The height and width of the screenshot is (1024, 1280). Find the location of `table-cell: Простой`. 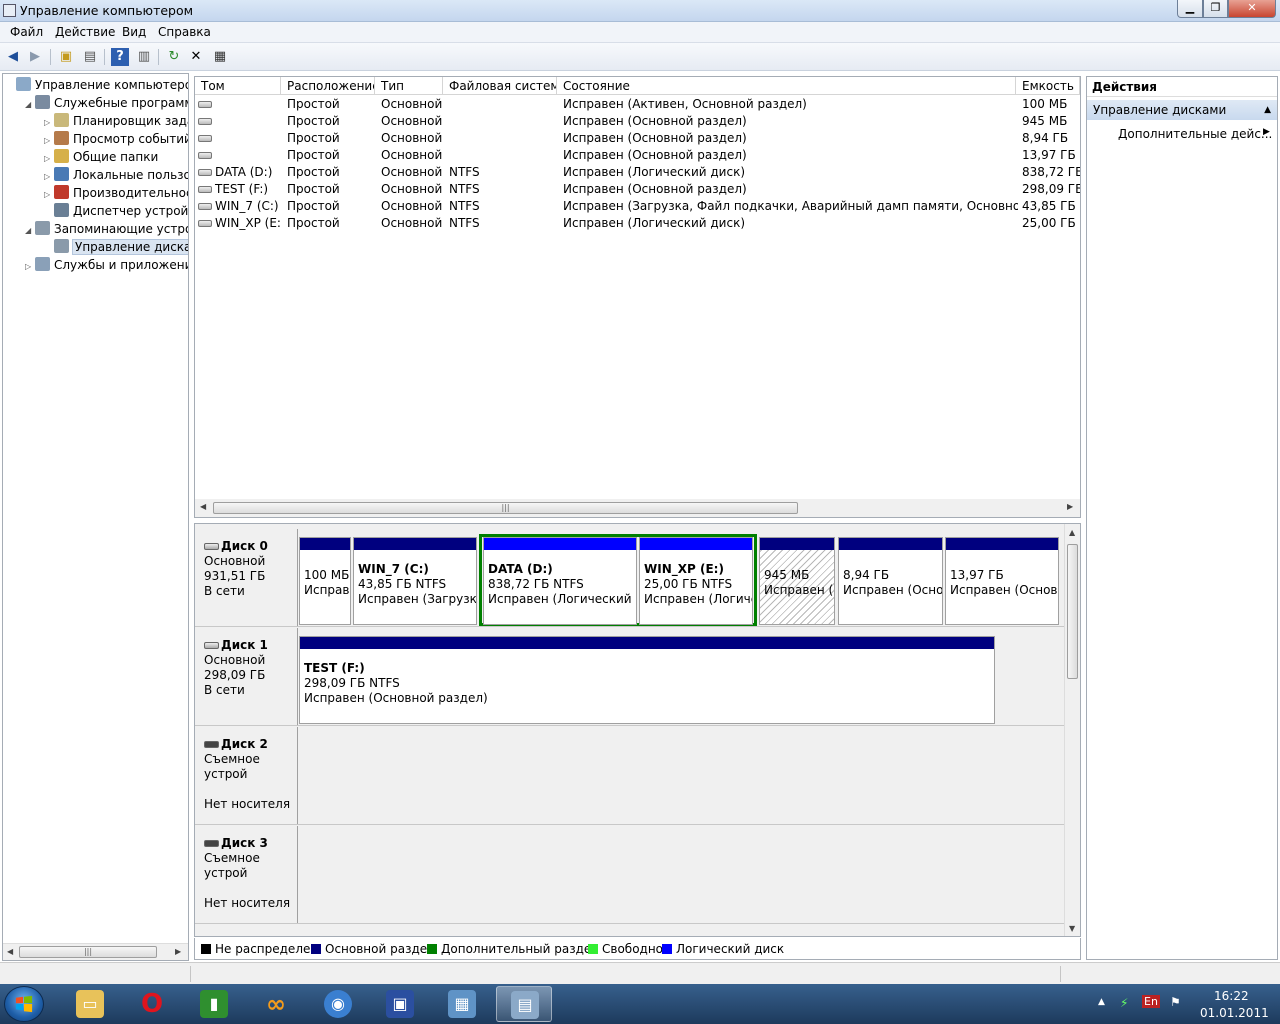

table-cell: Простой is located at coordinates (332, 172).